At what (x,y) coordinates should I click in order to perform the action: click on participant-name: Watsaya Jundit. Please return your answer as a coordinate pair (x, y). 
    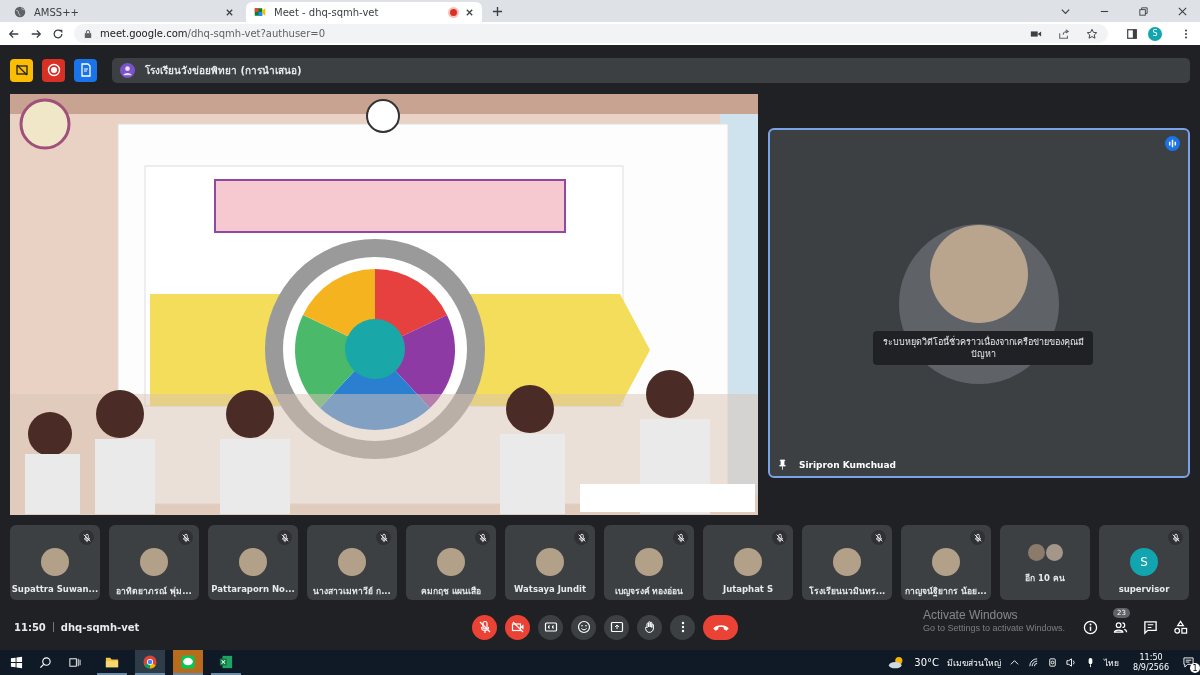
    Looking at the image, I should click on (550, 589).